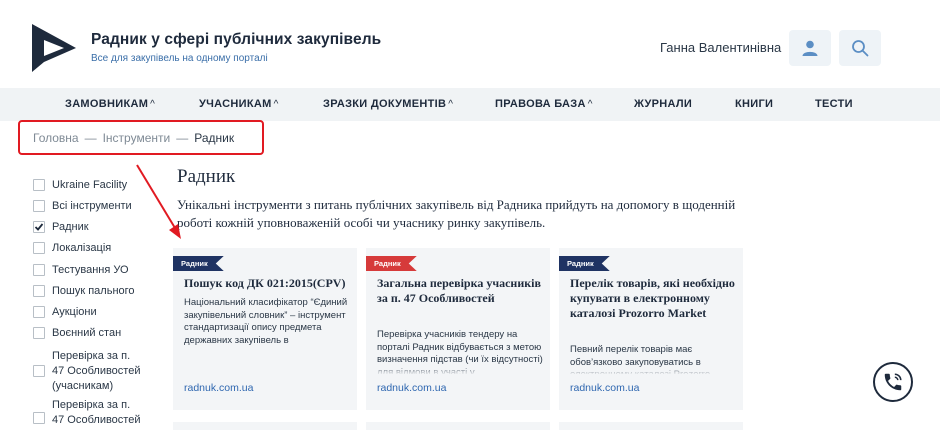 This screenshot has width=940, height=430. I want to click on search-icon, so click(860, 48).